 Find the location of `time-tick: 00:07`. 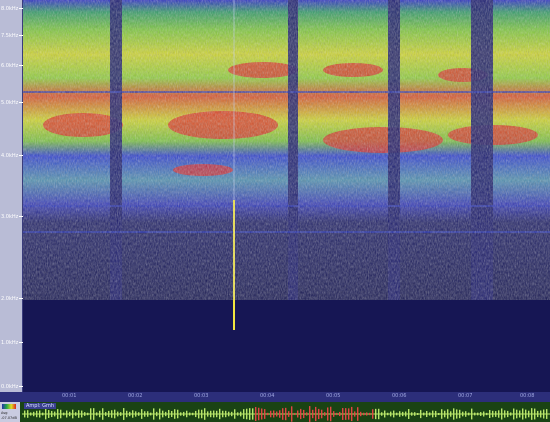

time-tick: 00:07 is located at coordinates (465, 396).